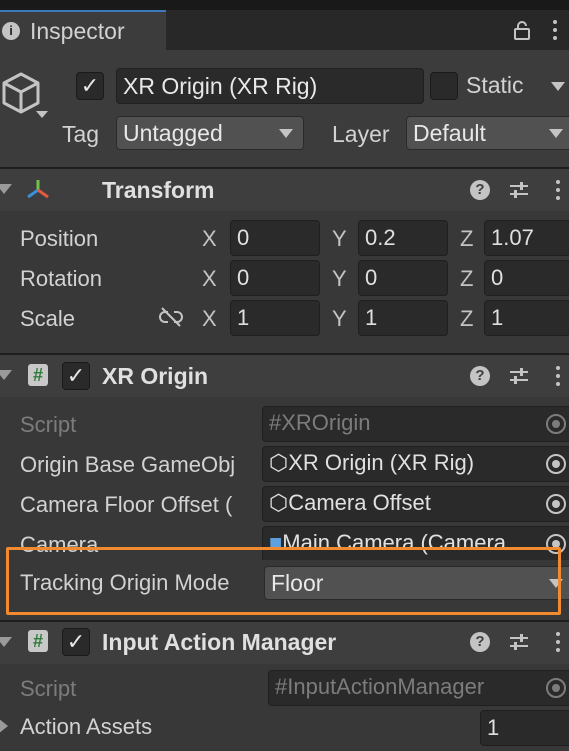 The width and height of the screenshot is (569, 751). I want to click on xr-origin-enabled-checkbox: ✓, so click(76, 376).